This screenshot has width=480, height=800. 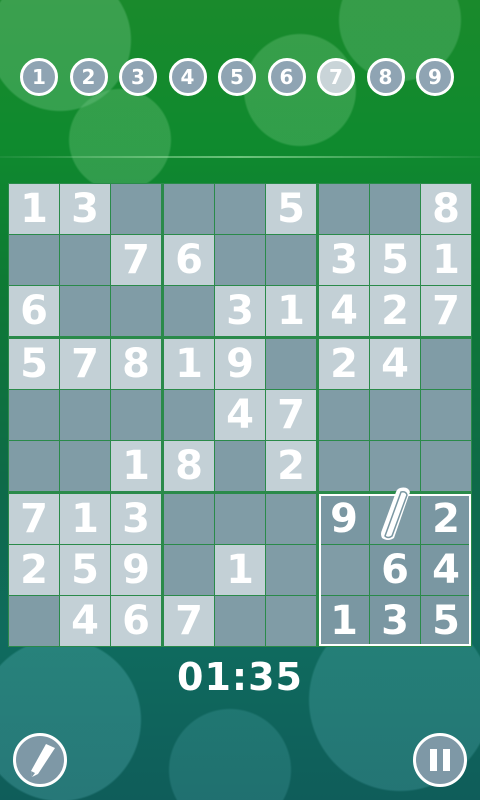 What do you see at coordinates (344, 364) in the screenshot?
I see `sudoku-cell-r4c7: 2` at bounding box center [344, 364].